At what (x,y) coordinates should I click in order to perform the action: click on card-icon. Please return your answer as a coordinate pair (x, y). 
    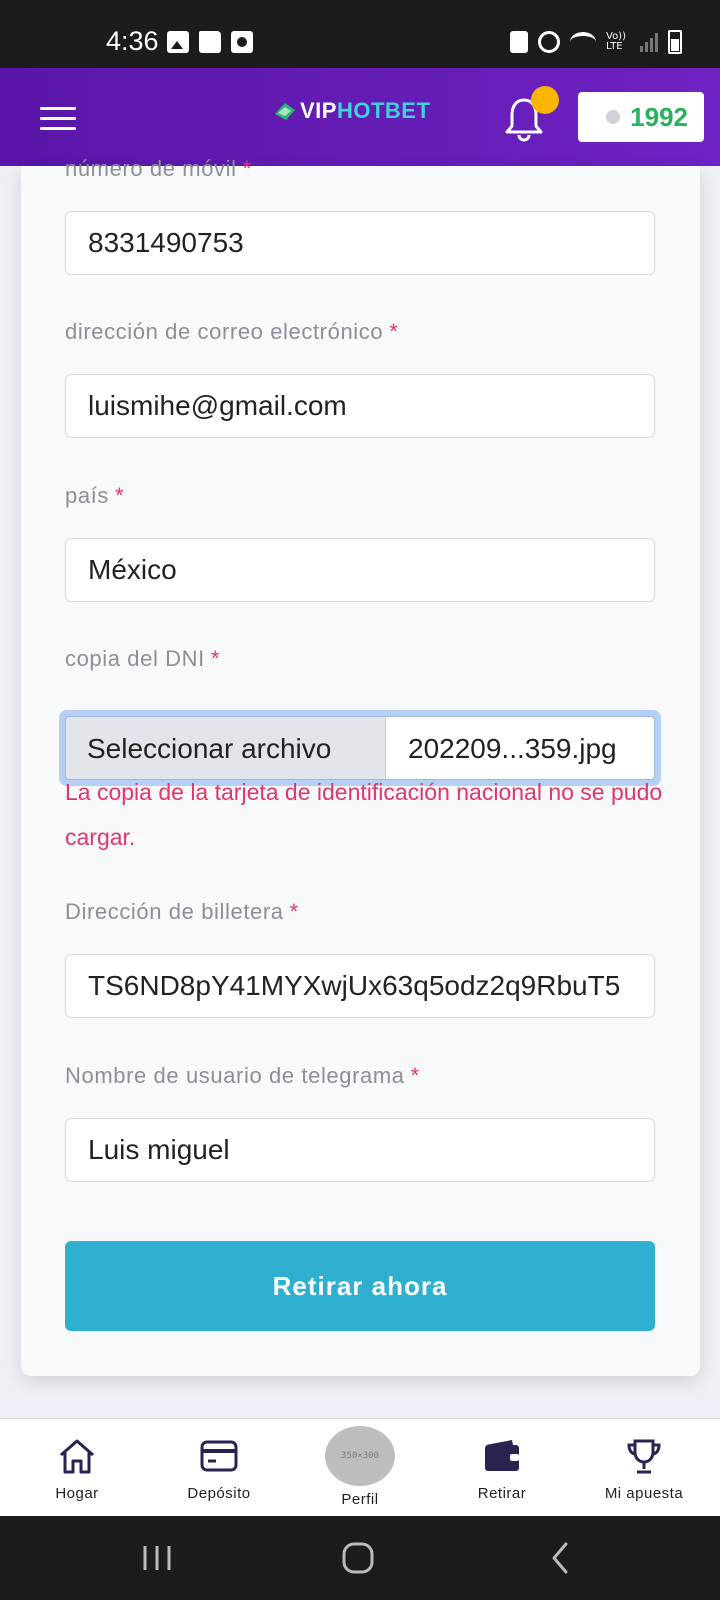
    Looking at the image, I should click on (219, 1456).